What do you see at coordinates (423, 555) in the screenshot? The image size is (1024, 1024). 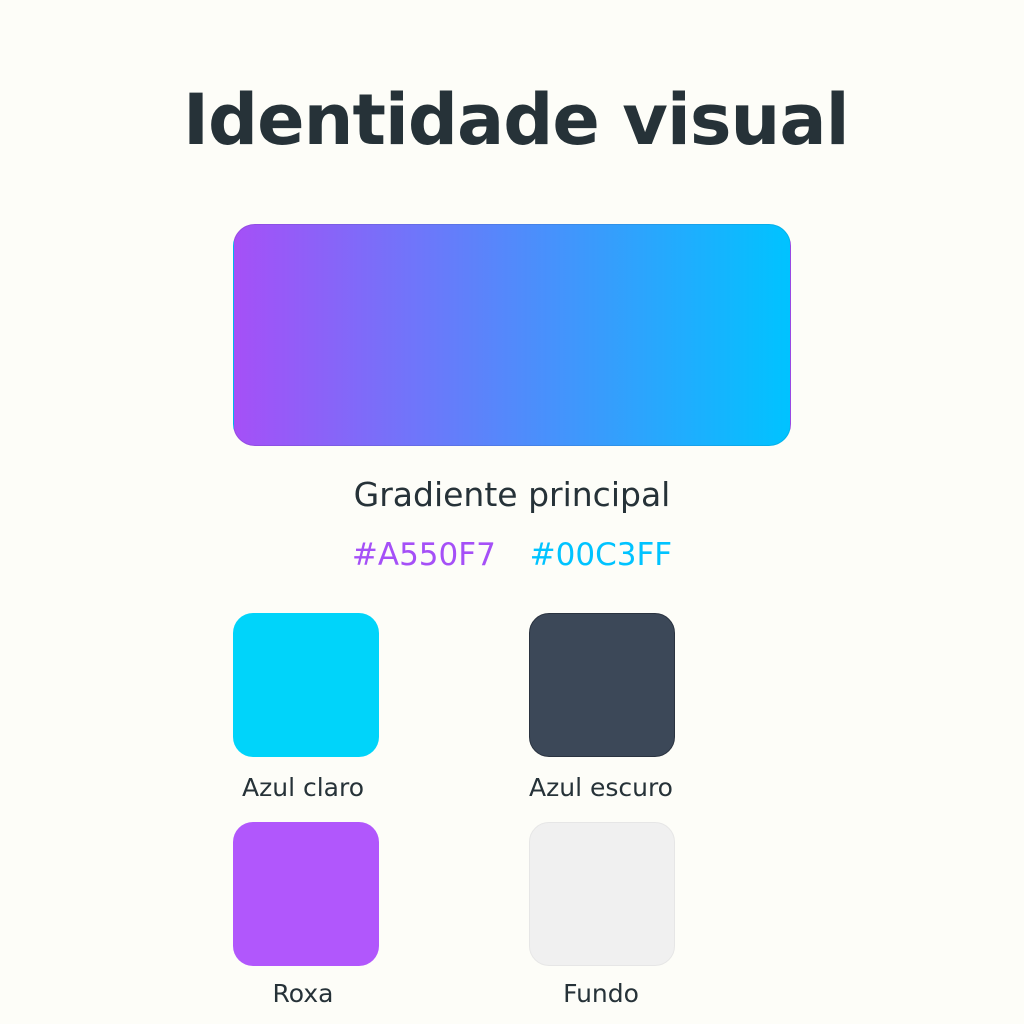 I see `gradient-start-hex: #A550F7` at bounding box center [423, 555].